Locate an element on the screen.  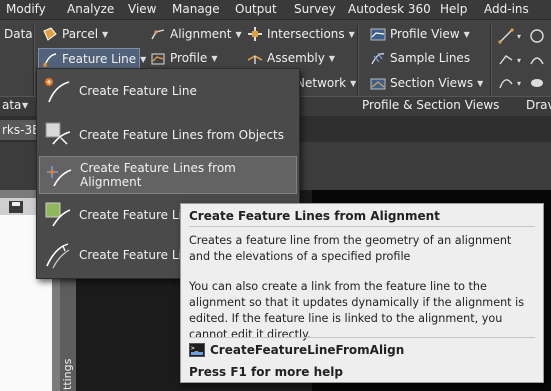
data-label: Data is located at coordinates (18, 34).